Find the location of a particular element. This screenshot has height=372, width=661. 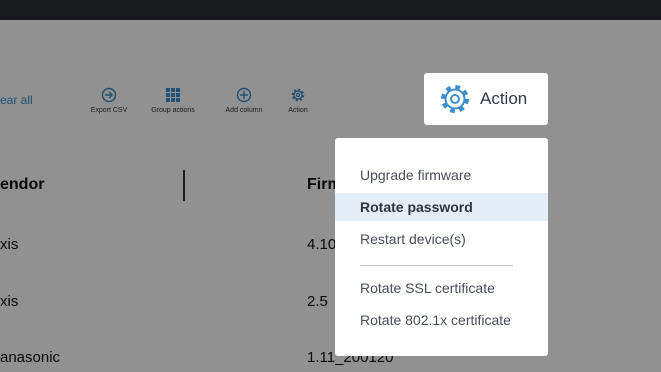

action-button: Action is located at coordinates (486, 99).